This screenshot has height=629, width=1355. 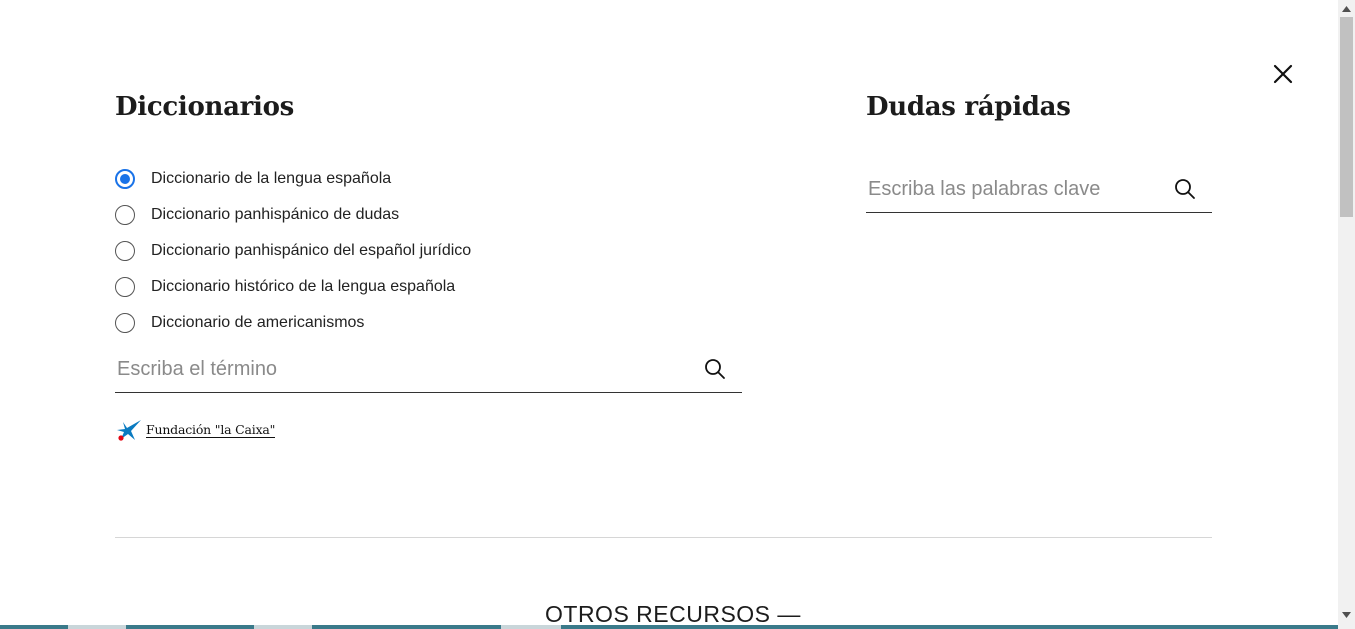 I want to click on keywords-search-button, so click(x=1185, y=189).